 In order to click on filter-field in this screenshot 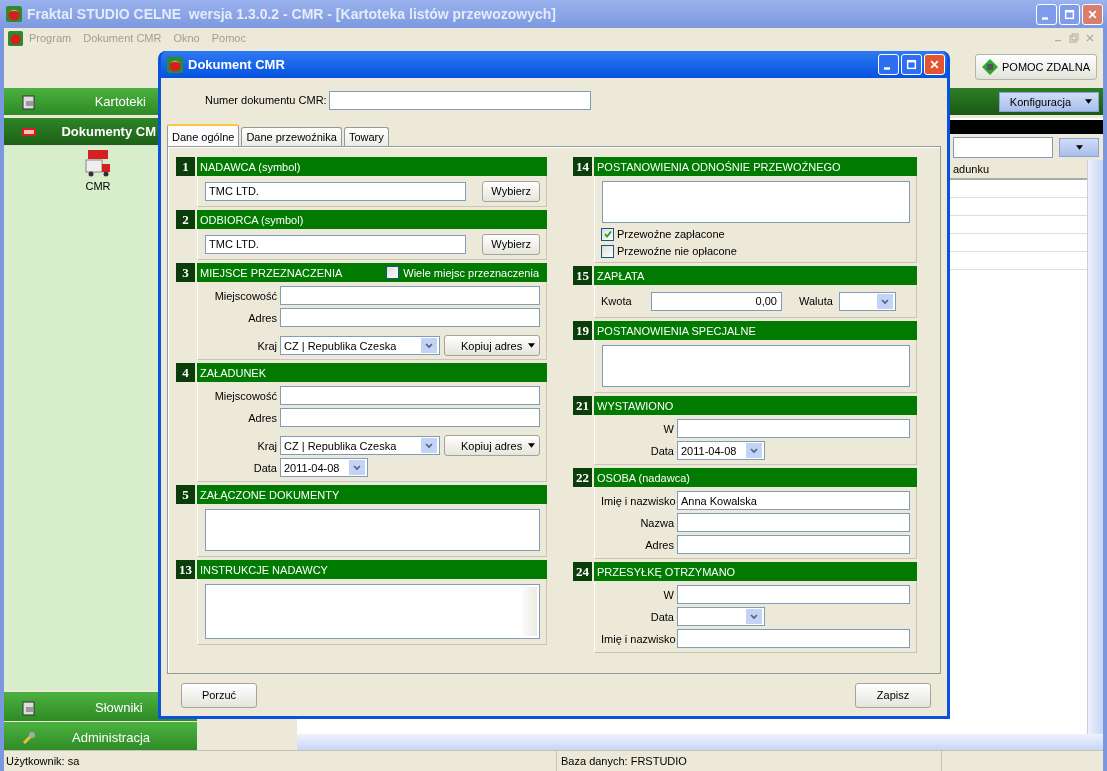, I will do `click(1003, 147)`.